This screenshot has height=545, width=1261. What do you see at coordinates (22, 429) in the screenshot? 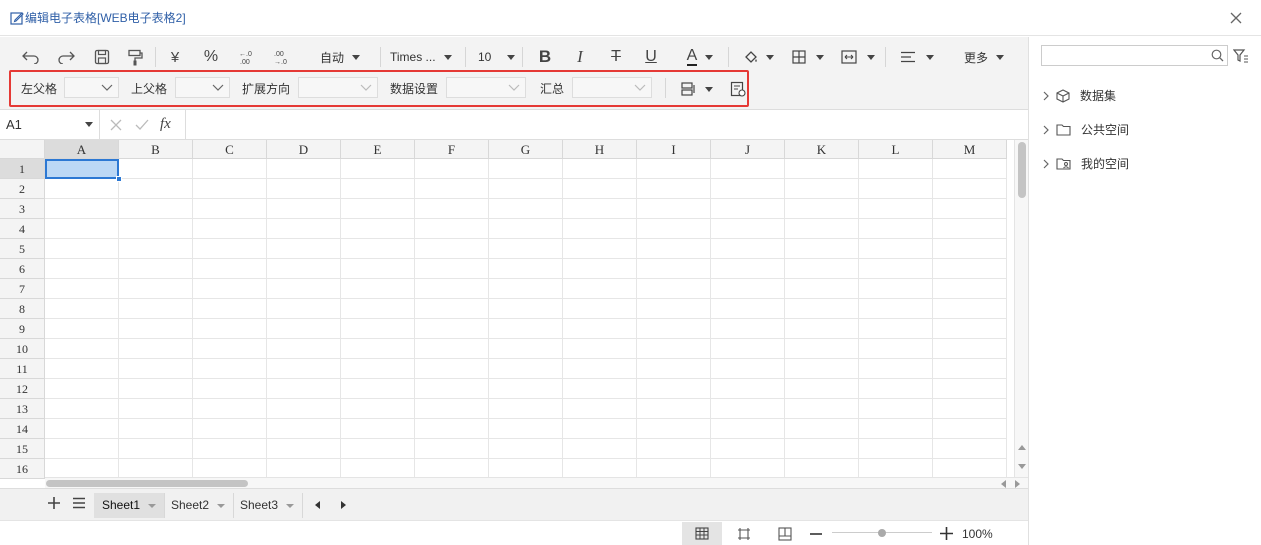
I see `row-header: 14` at bounding box center [22, 429].